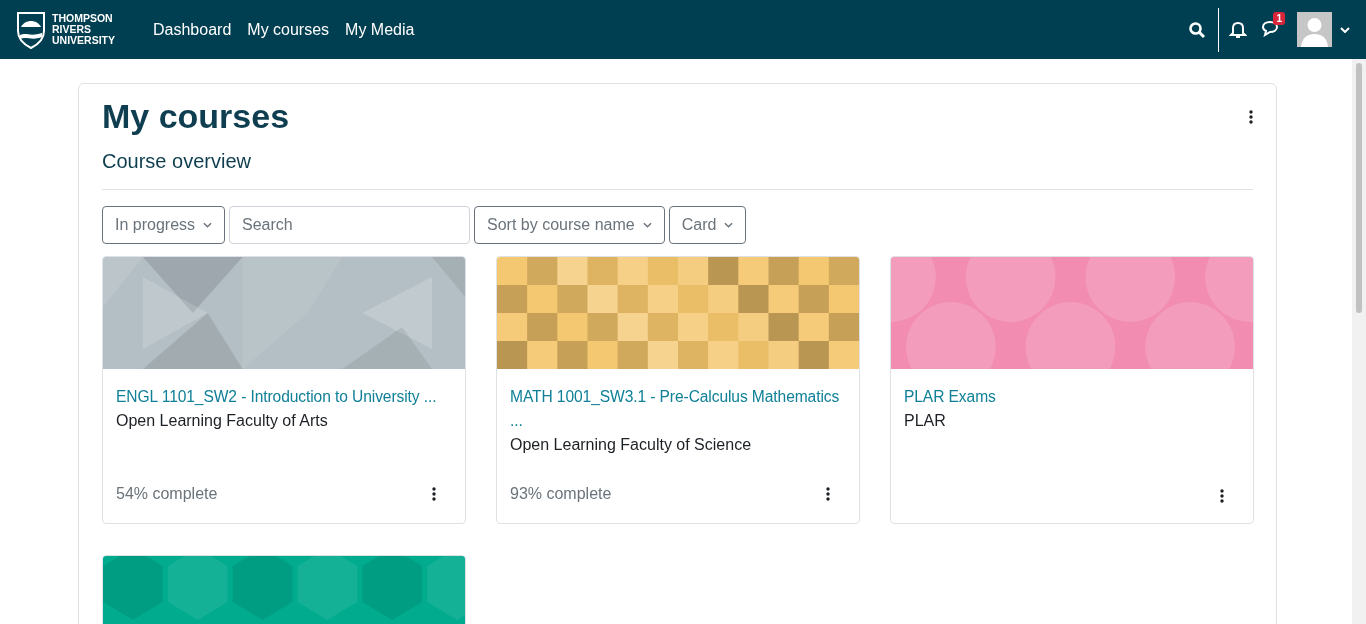 The height and width of the screenshot is (624, 1366). I want to click on logo-text: RIVERS, so click(72, 29).